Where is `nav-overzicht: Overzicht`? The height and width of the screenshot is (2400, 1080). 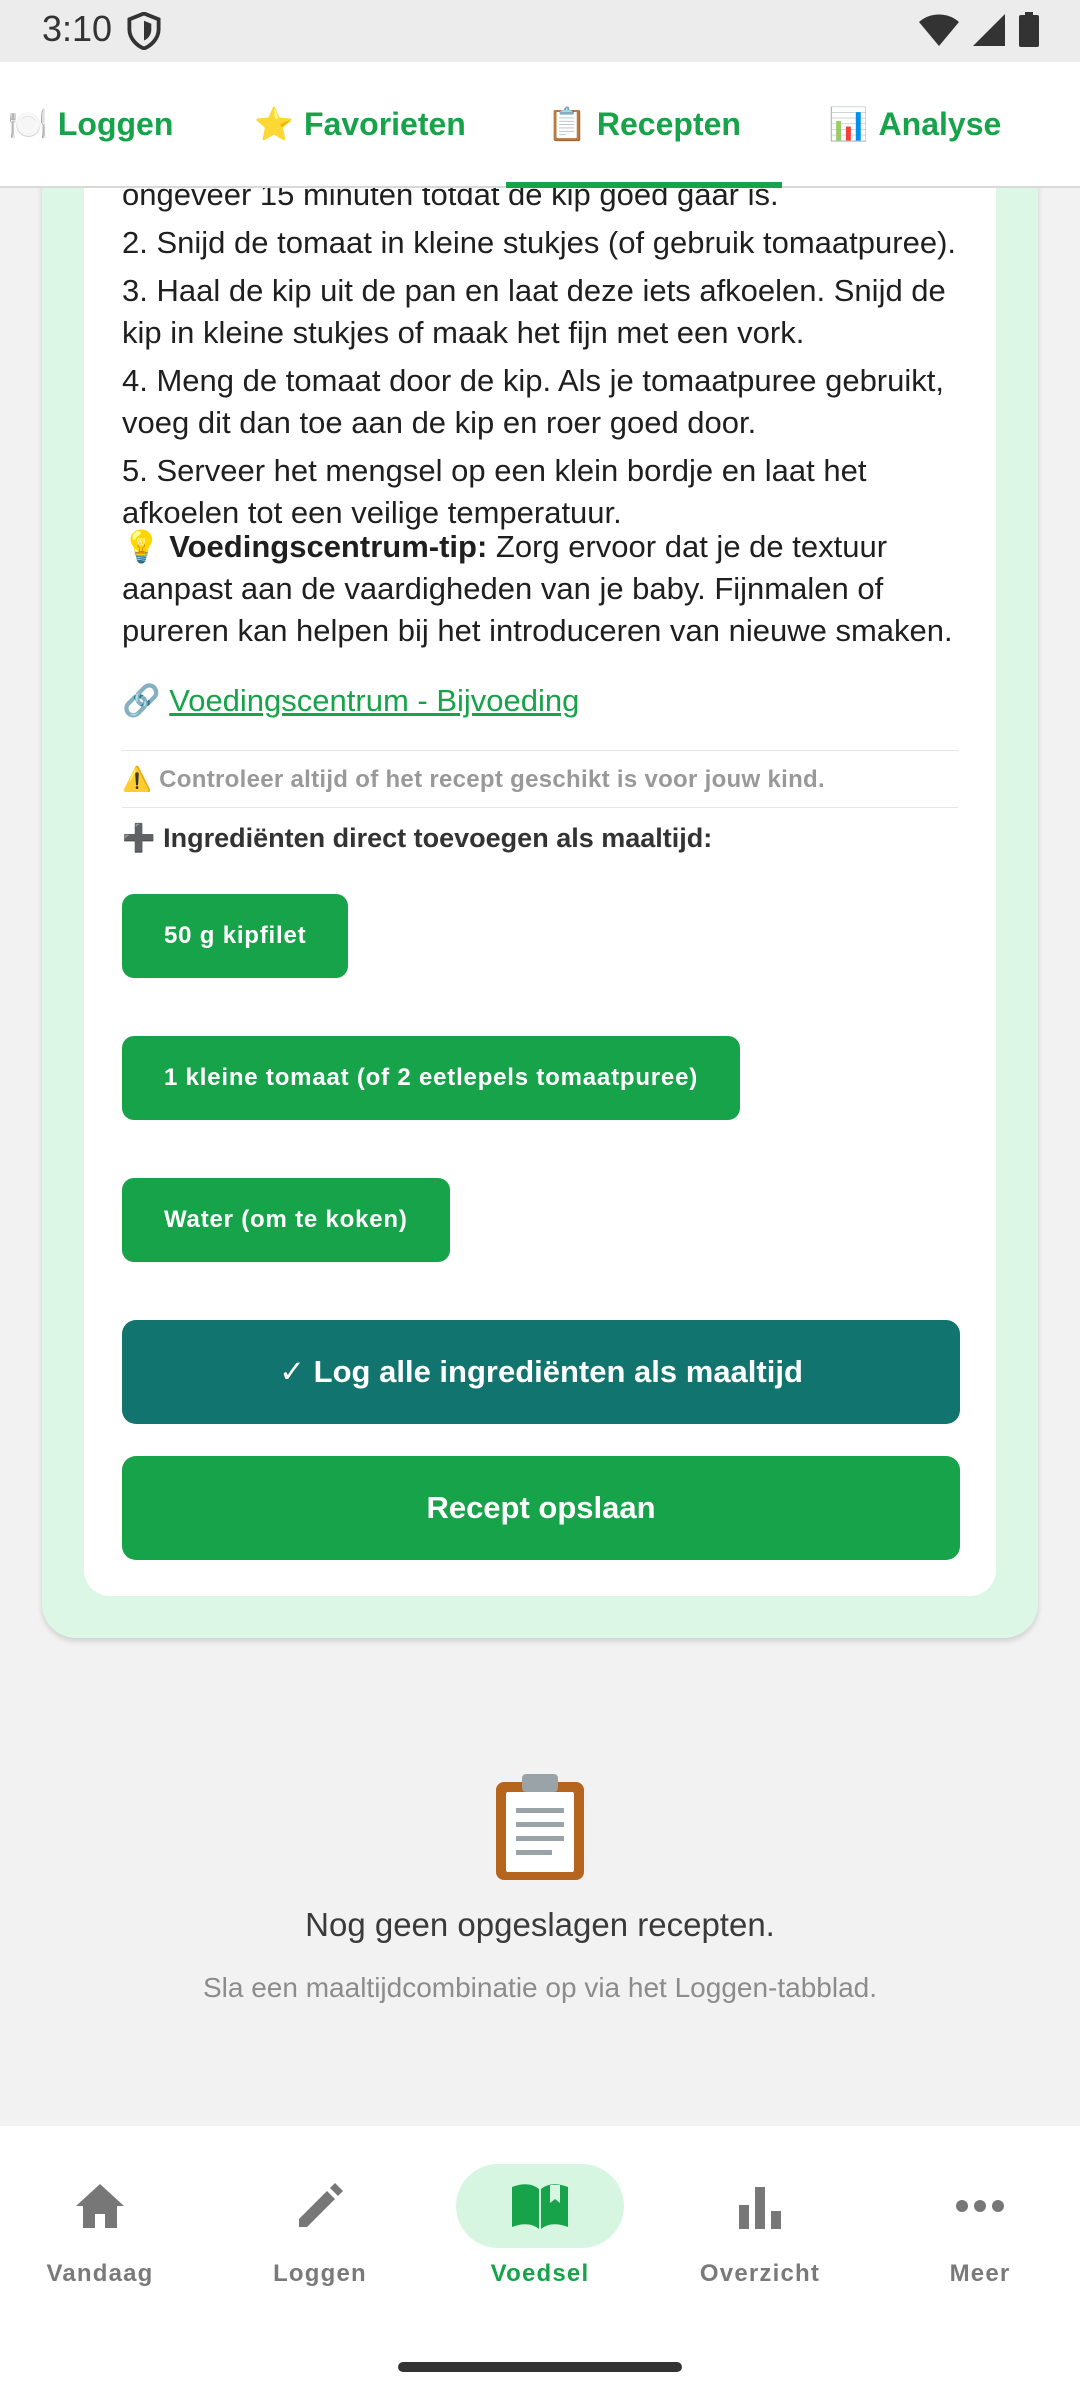
nav-overzicht: Overzicht is located at coordinates (760, 2234).